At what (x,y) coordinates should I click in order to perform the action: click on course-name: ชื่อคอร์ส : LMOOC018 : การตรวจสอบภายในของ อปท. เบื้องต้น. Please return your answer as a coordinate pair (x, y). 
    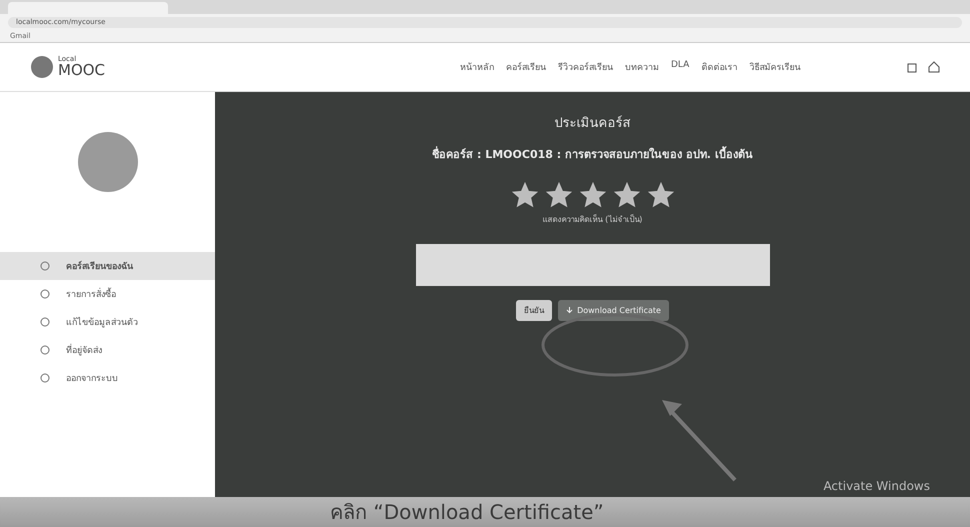
    Looking at the image, I should click on (592, 154).